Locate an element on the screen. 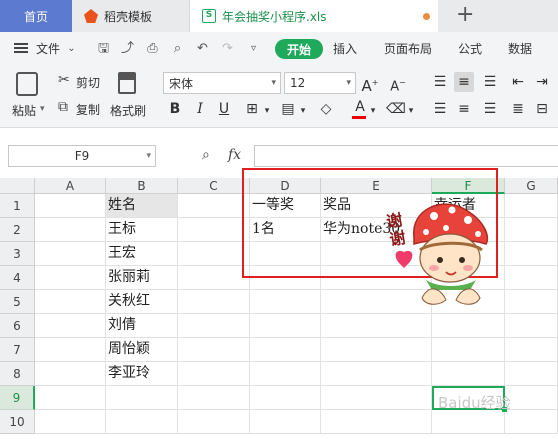 The width and height of the screenshot is (558, 439). cell-f10 is located at coordinates (468, 422).